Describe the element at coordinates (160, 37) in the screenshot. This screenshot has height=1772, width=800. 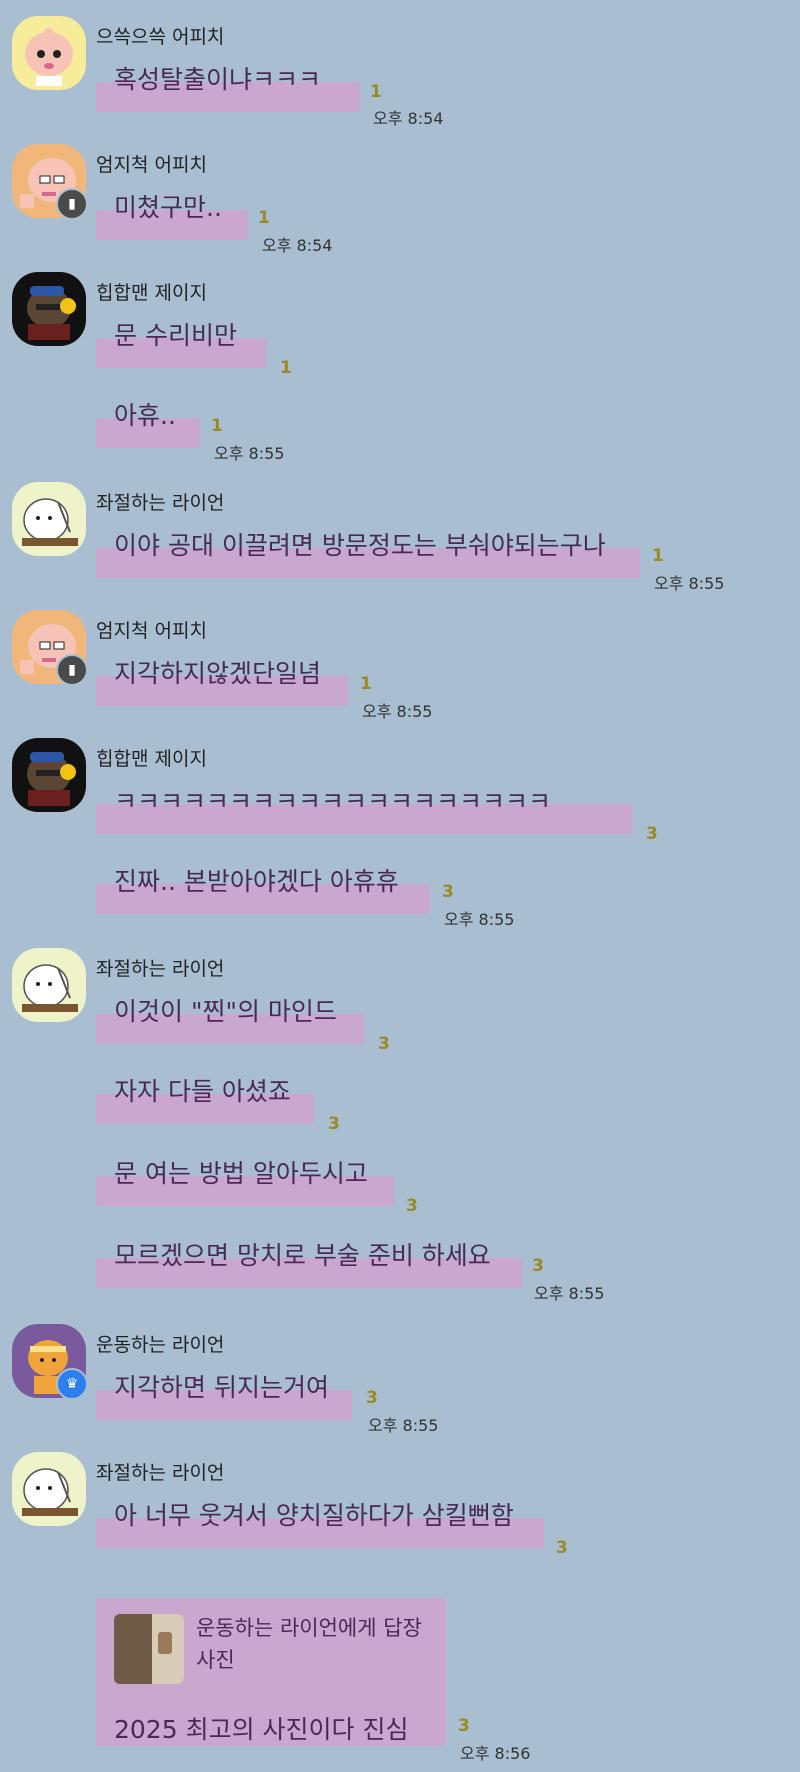
I see `sender-name: 으쓱으쓱 어피치` at that location.